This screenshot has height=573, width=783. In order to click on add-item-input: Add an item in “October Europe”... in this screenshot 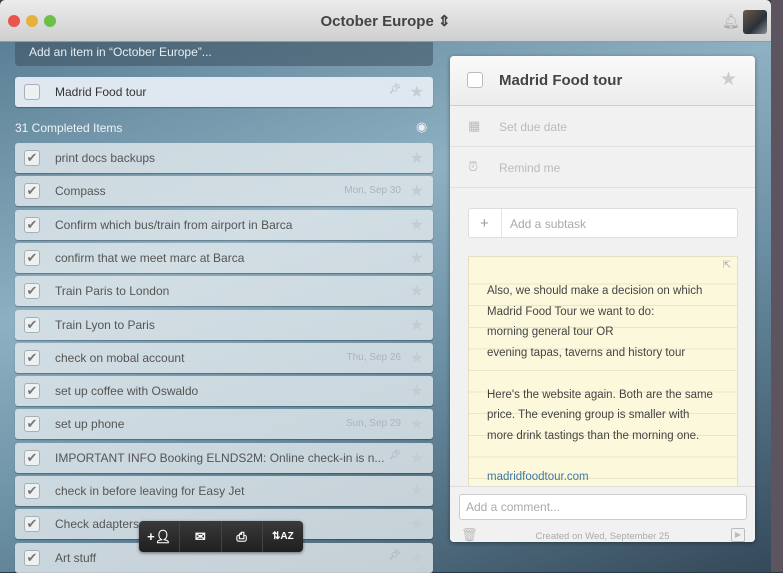, I will do `click(224, 54)`.